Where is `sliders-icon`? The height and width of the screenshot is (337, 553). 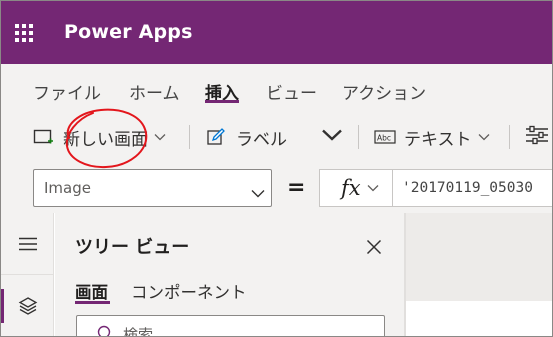 sliders-icon is located at coordinates (537, 137).